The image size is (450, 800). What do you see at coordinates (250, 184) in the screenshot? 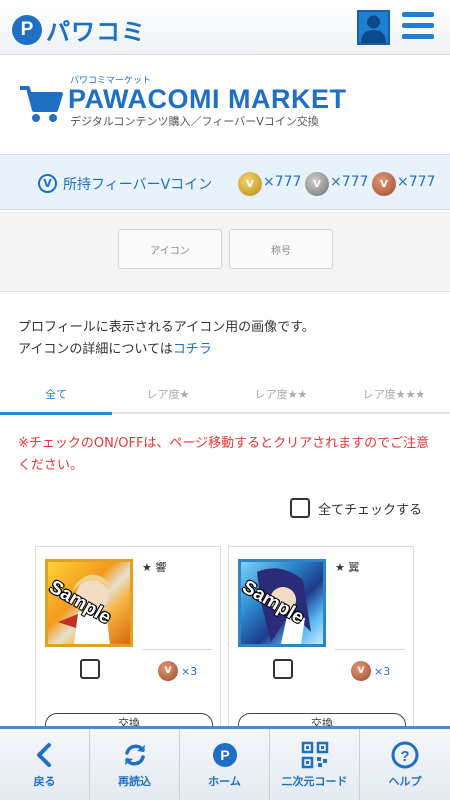
I see `gold-coin-icon: V` at bounding box center [250, 184].